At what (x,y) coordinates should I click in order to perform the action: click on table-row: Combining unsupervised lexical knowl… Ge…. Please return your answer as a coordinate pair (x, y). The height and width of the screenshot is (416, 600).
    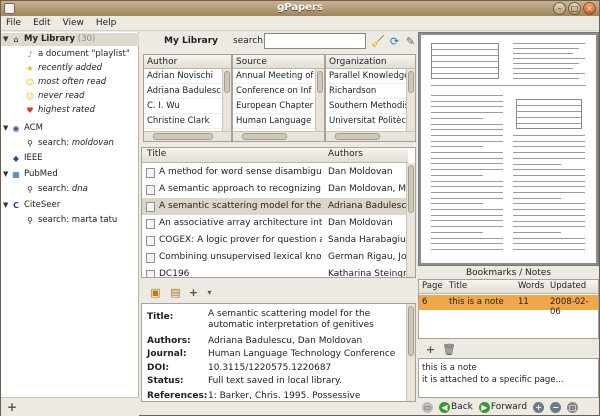
    Looking at the image, I should click on (275, 257).